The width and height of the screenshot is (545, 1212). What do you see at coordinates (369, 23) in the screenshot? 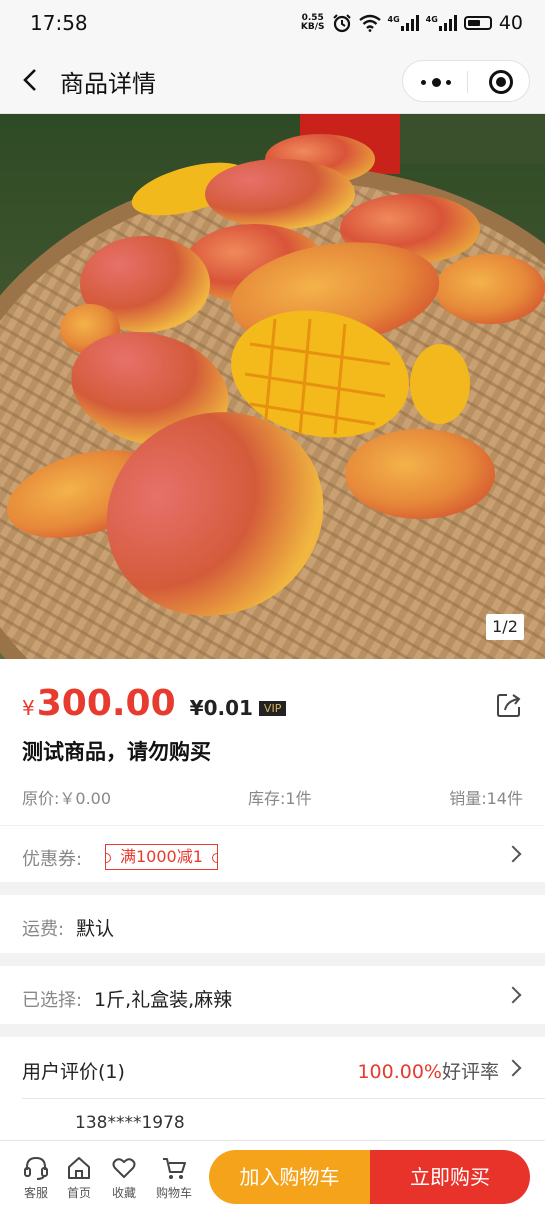
I see `wifi-icon` at bounding box center [369, 23].